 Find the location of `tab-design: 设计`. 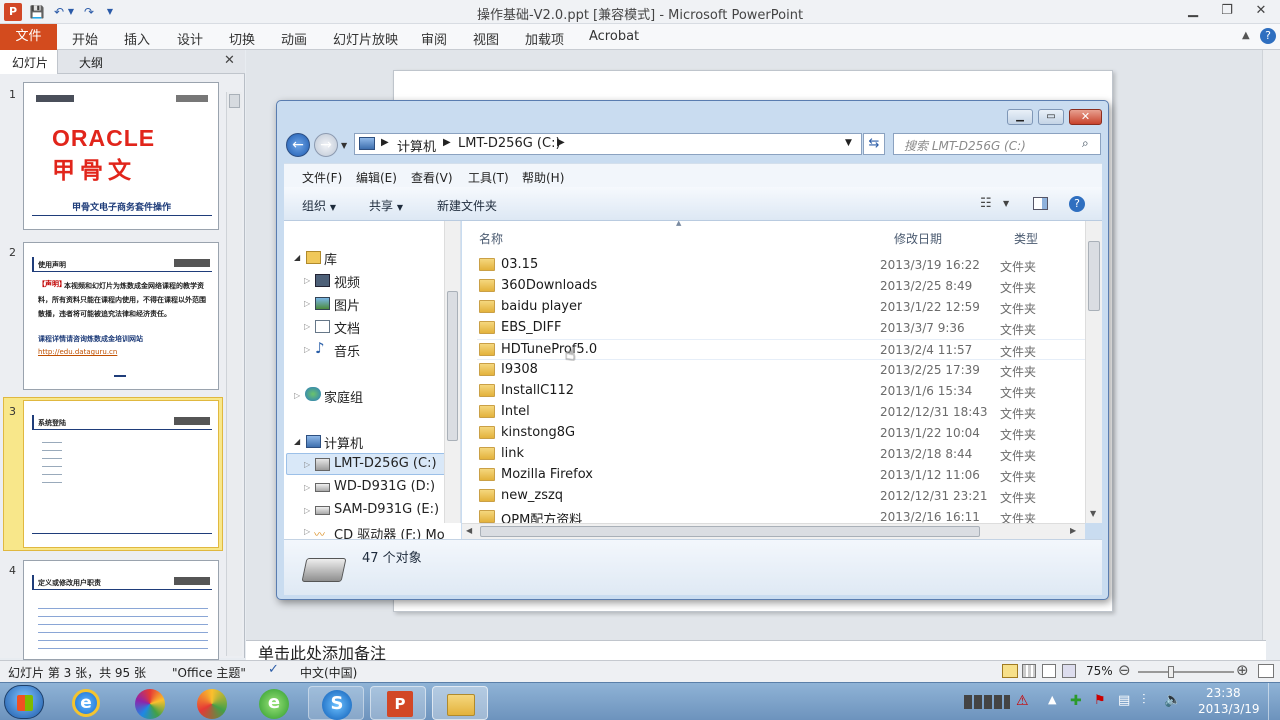

tab-design: 设计 is located at coordinates (190, 38).